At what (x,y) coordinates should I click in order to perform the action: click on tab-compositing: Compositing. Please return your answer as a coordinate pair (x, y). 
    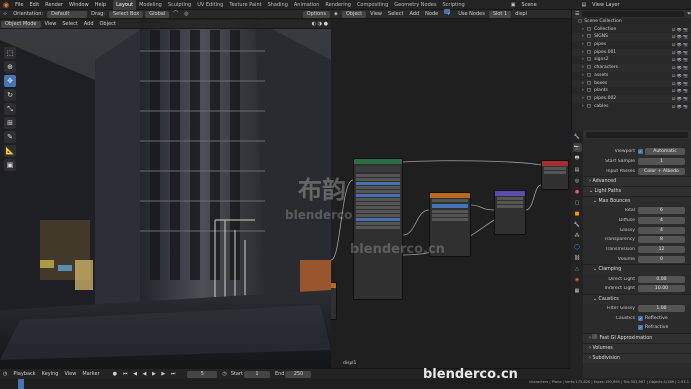
    Looking at the image, I should click on (372, 5).